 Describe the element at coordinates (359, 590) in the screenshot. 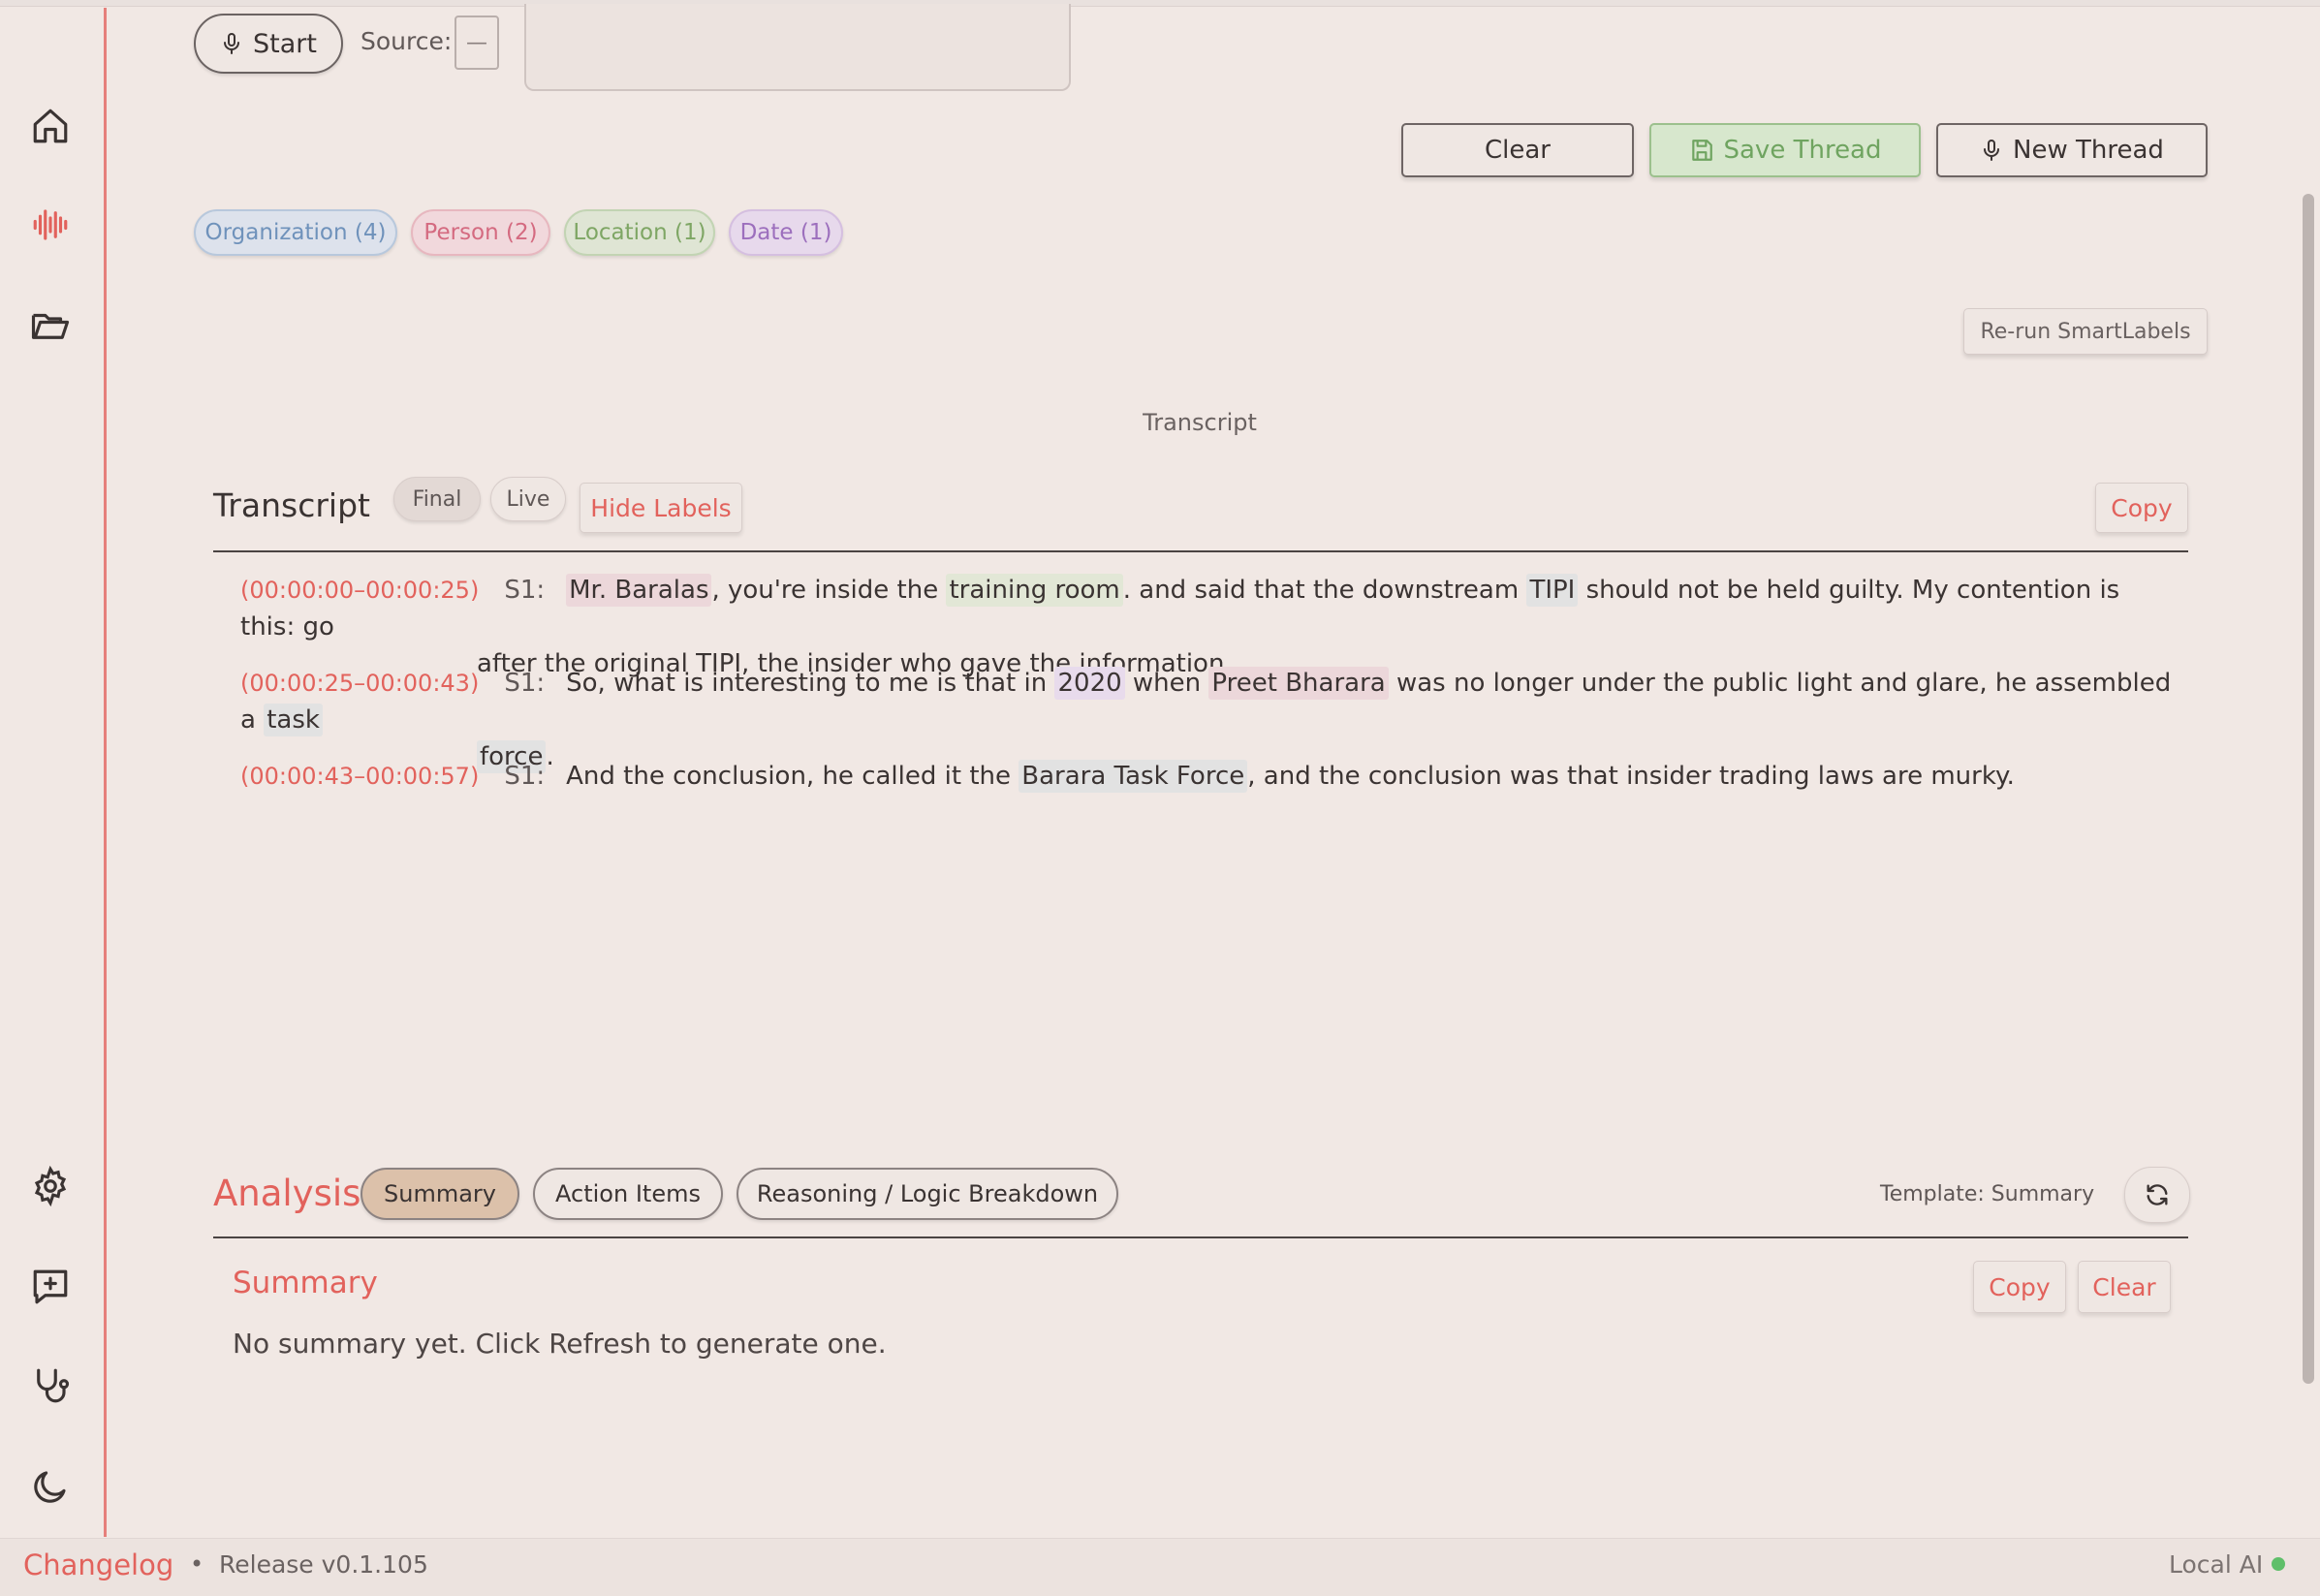

I see `segment-timestamp: (00:00:00–00:00:25)` at that location.